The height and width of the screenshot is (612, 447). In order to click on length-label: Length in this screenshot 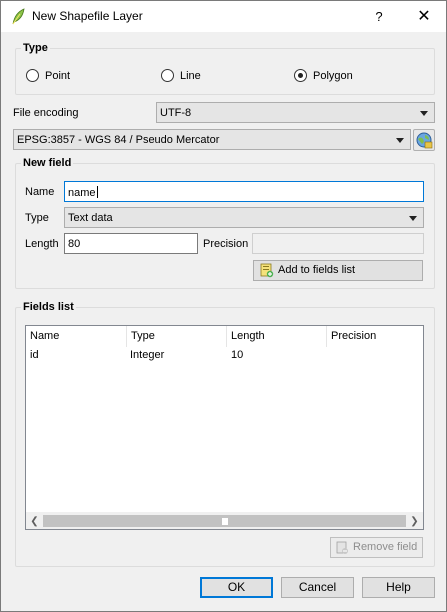, I will do `click(42, 244)`.